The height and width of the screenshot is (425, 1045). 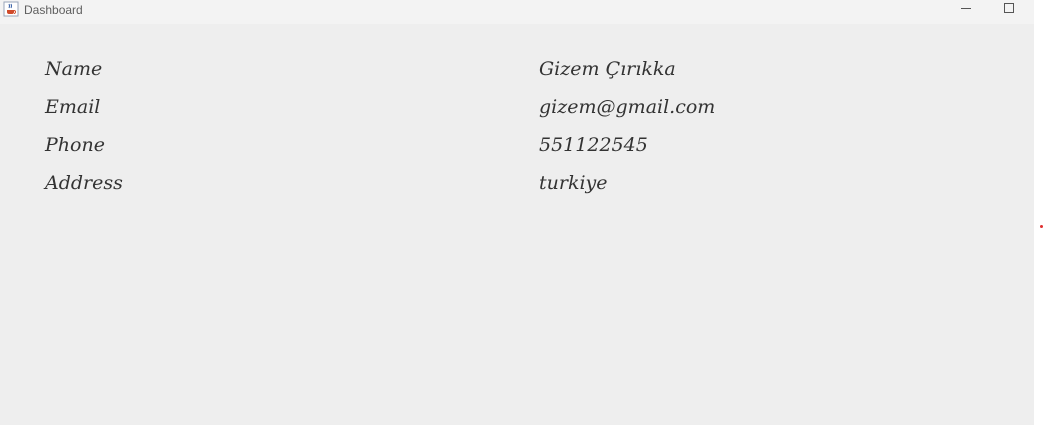 What do you see at coordinates (73, 107) in the screenshot?
I see `email-label: Email` at bounding box center [73, 107].